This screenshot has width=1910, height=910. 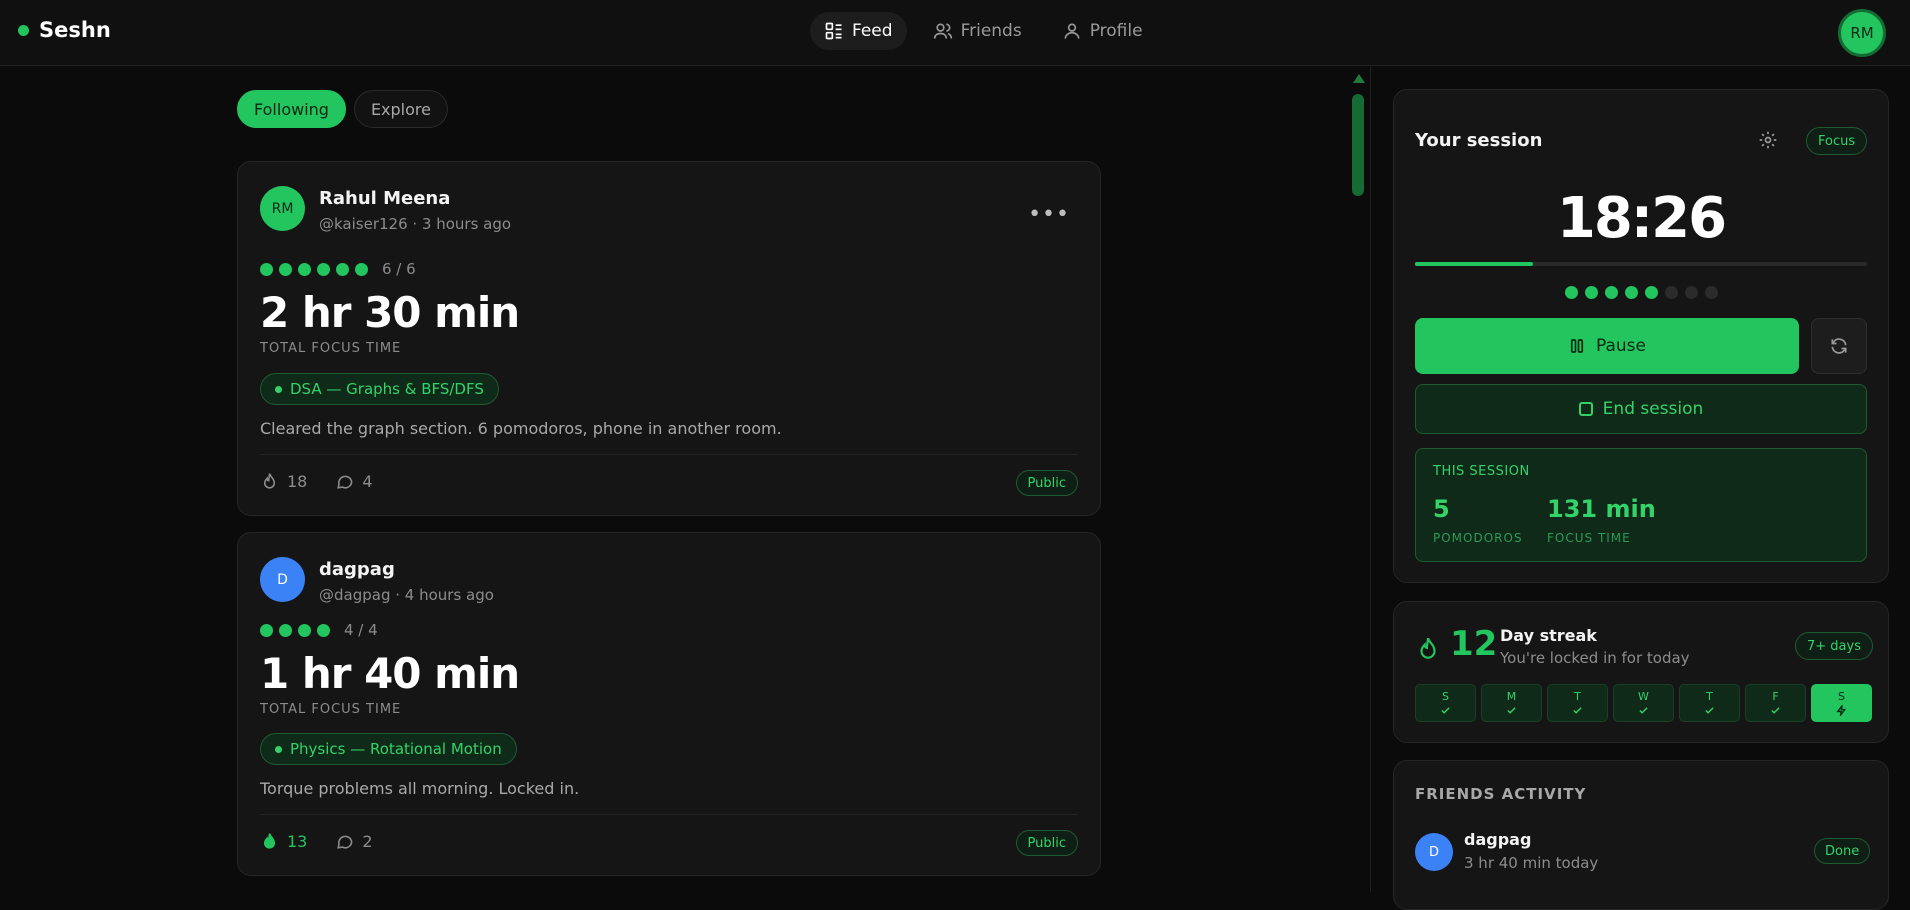 What do you see at coordinates (1577, 346) in the screenshot?
I see `pause-icon` at bounding box center [1577, 346].